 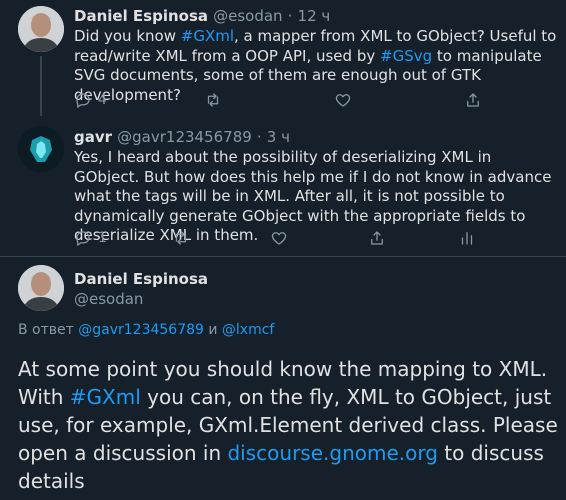 I want to click on reply-button: 4, so click(x=139, y=100).